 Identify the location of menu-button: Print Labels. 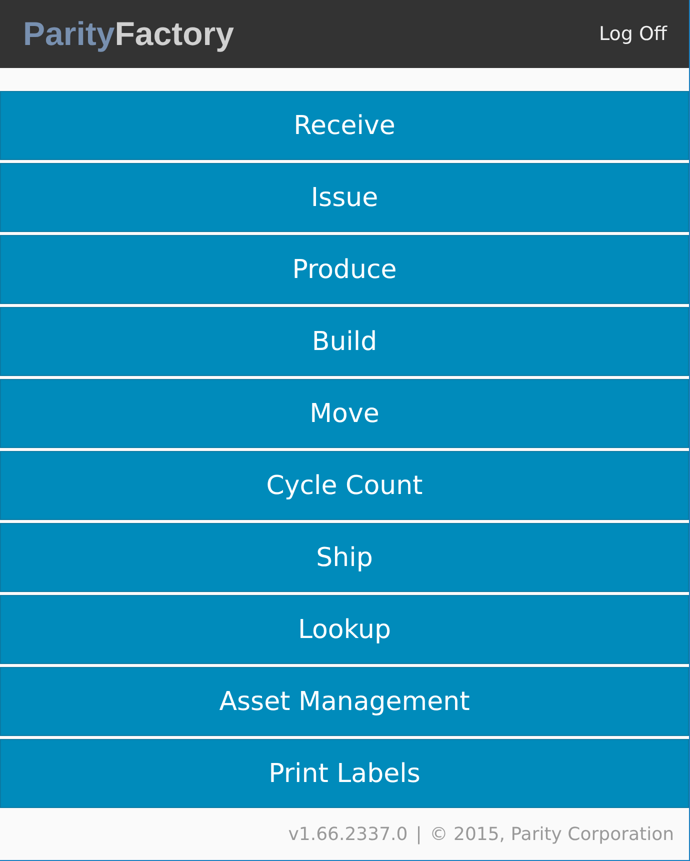
(344, 773).